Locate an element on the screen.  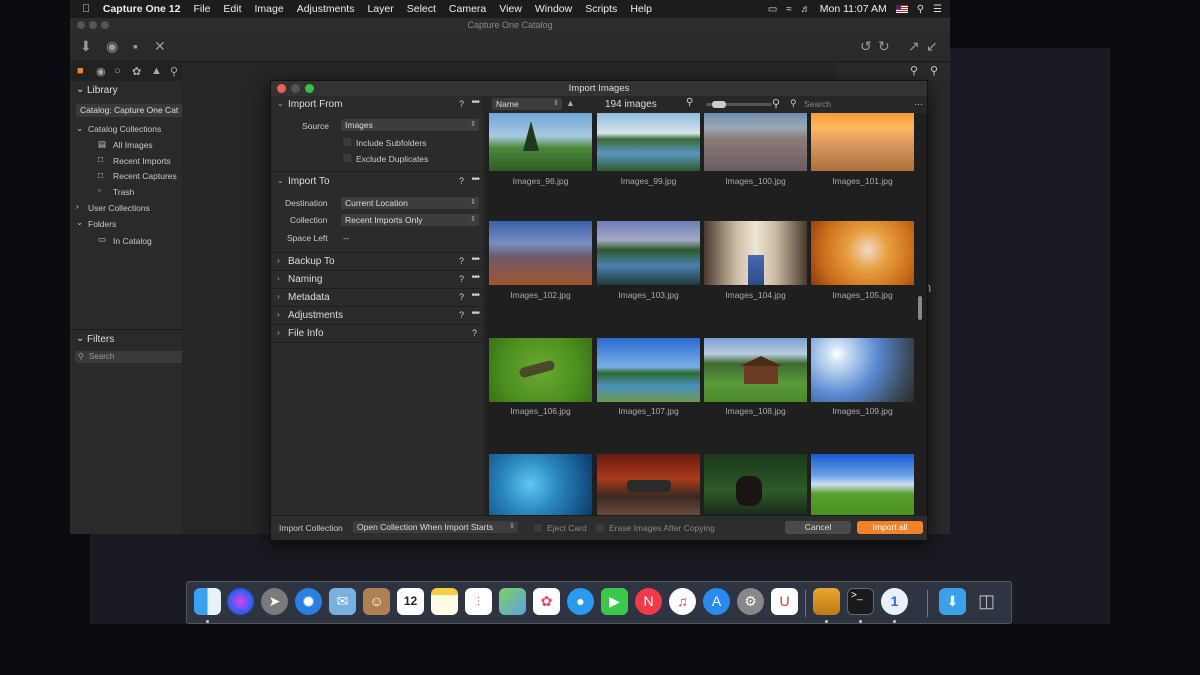
volume-icon: ♬ is located at coordinates (806, 9).